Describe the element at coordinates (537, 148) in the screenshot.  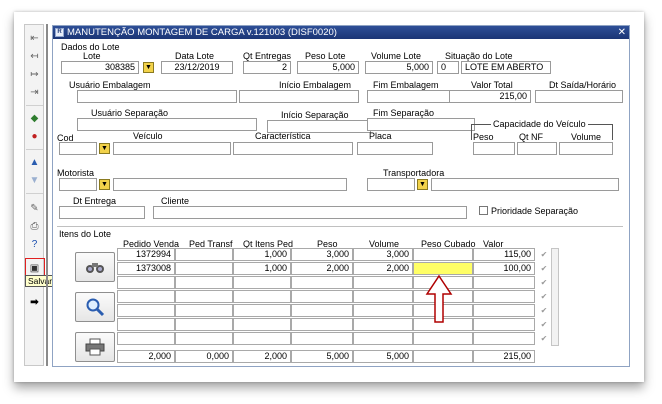
I see `cap-qtnf-field` at that location.